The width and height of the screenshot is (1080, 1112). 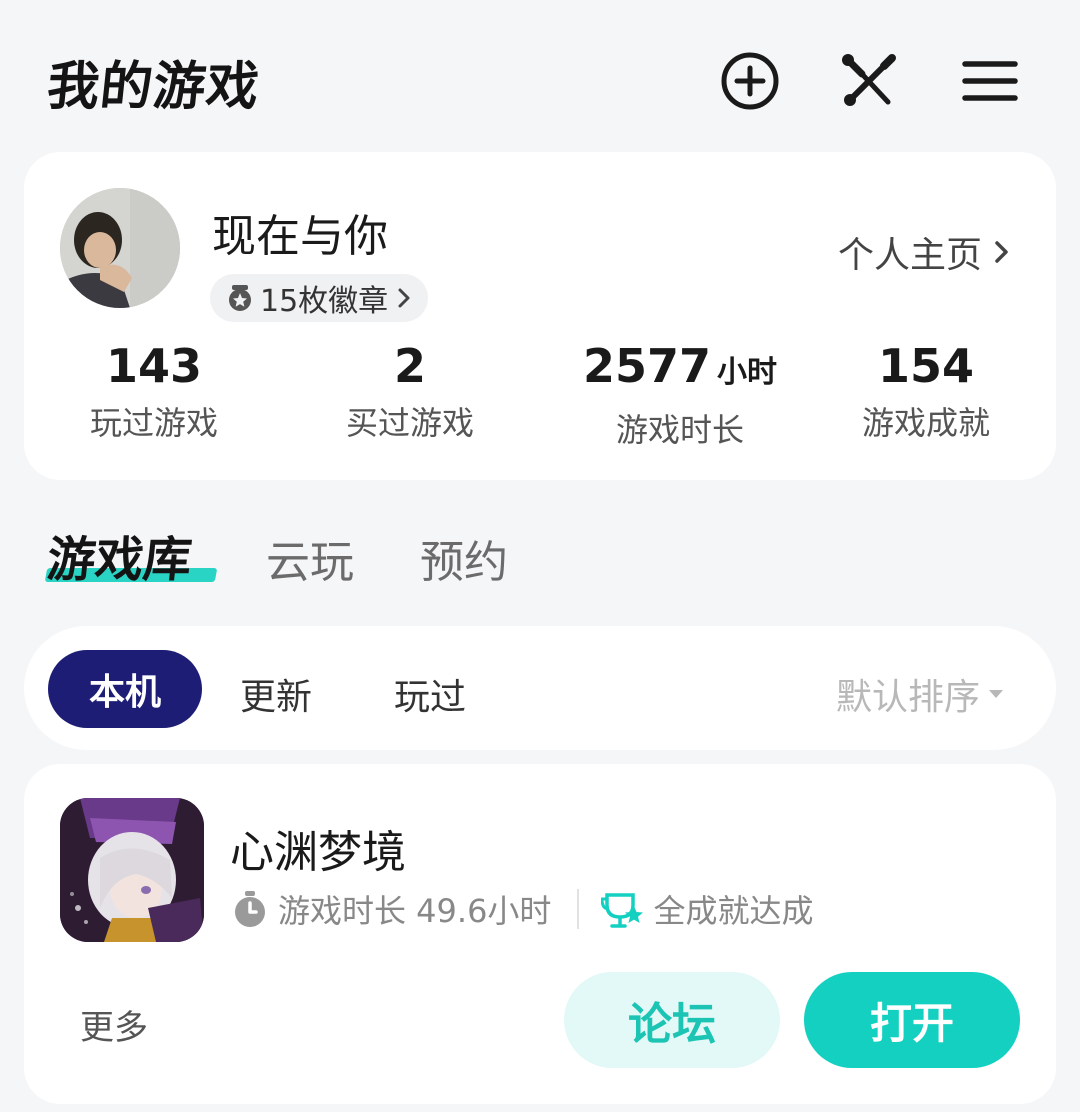 What do you see at coordinates (869, 81) in the screenshot?
I see `tools-icon` at bounding box center [869, 81].